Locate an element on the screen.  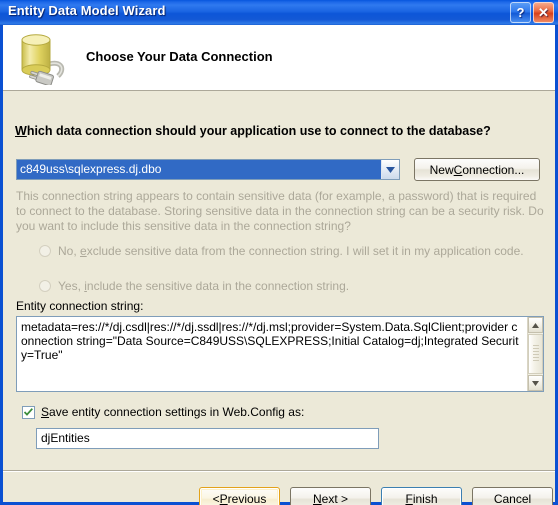
data-connection-combobox: c849uss\sqlexpress.dj.dbo is located at coordinates (208, 169).